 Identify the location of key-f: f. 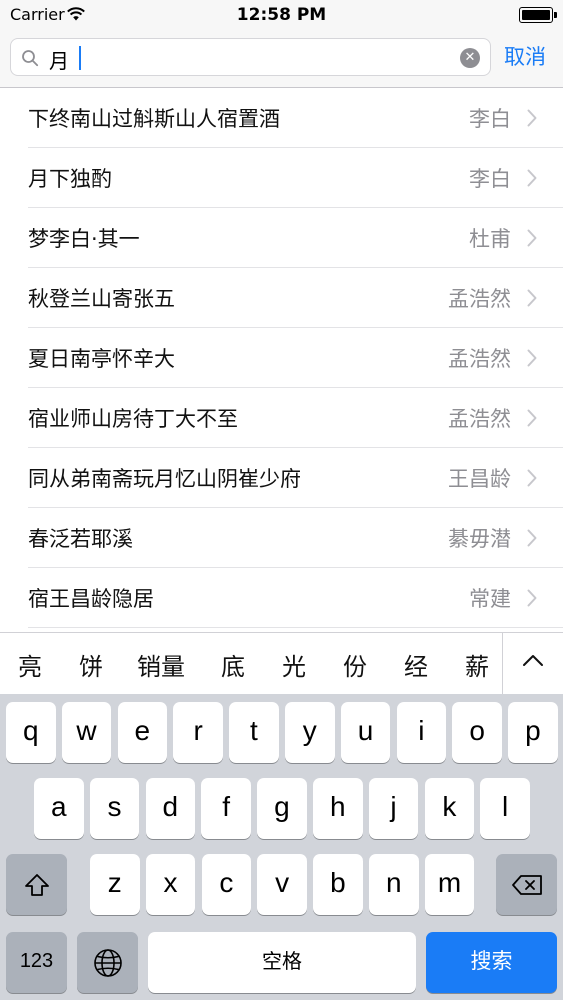
(226, 808).